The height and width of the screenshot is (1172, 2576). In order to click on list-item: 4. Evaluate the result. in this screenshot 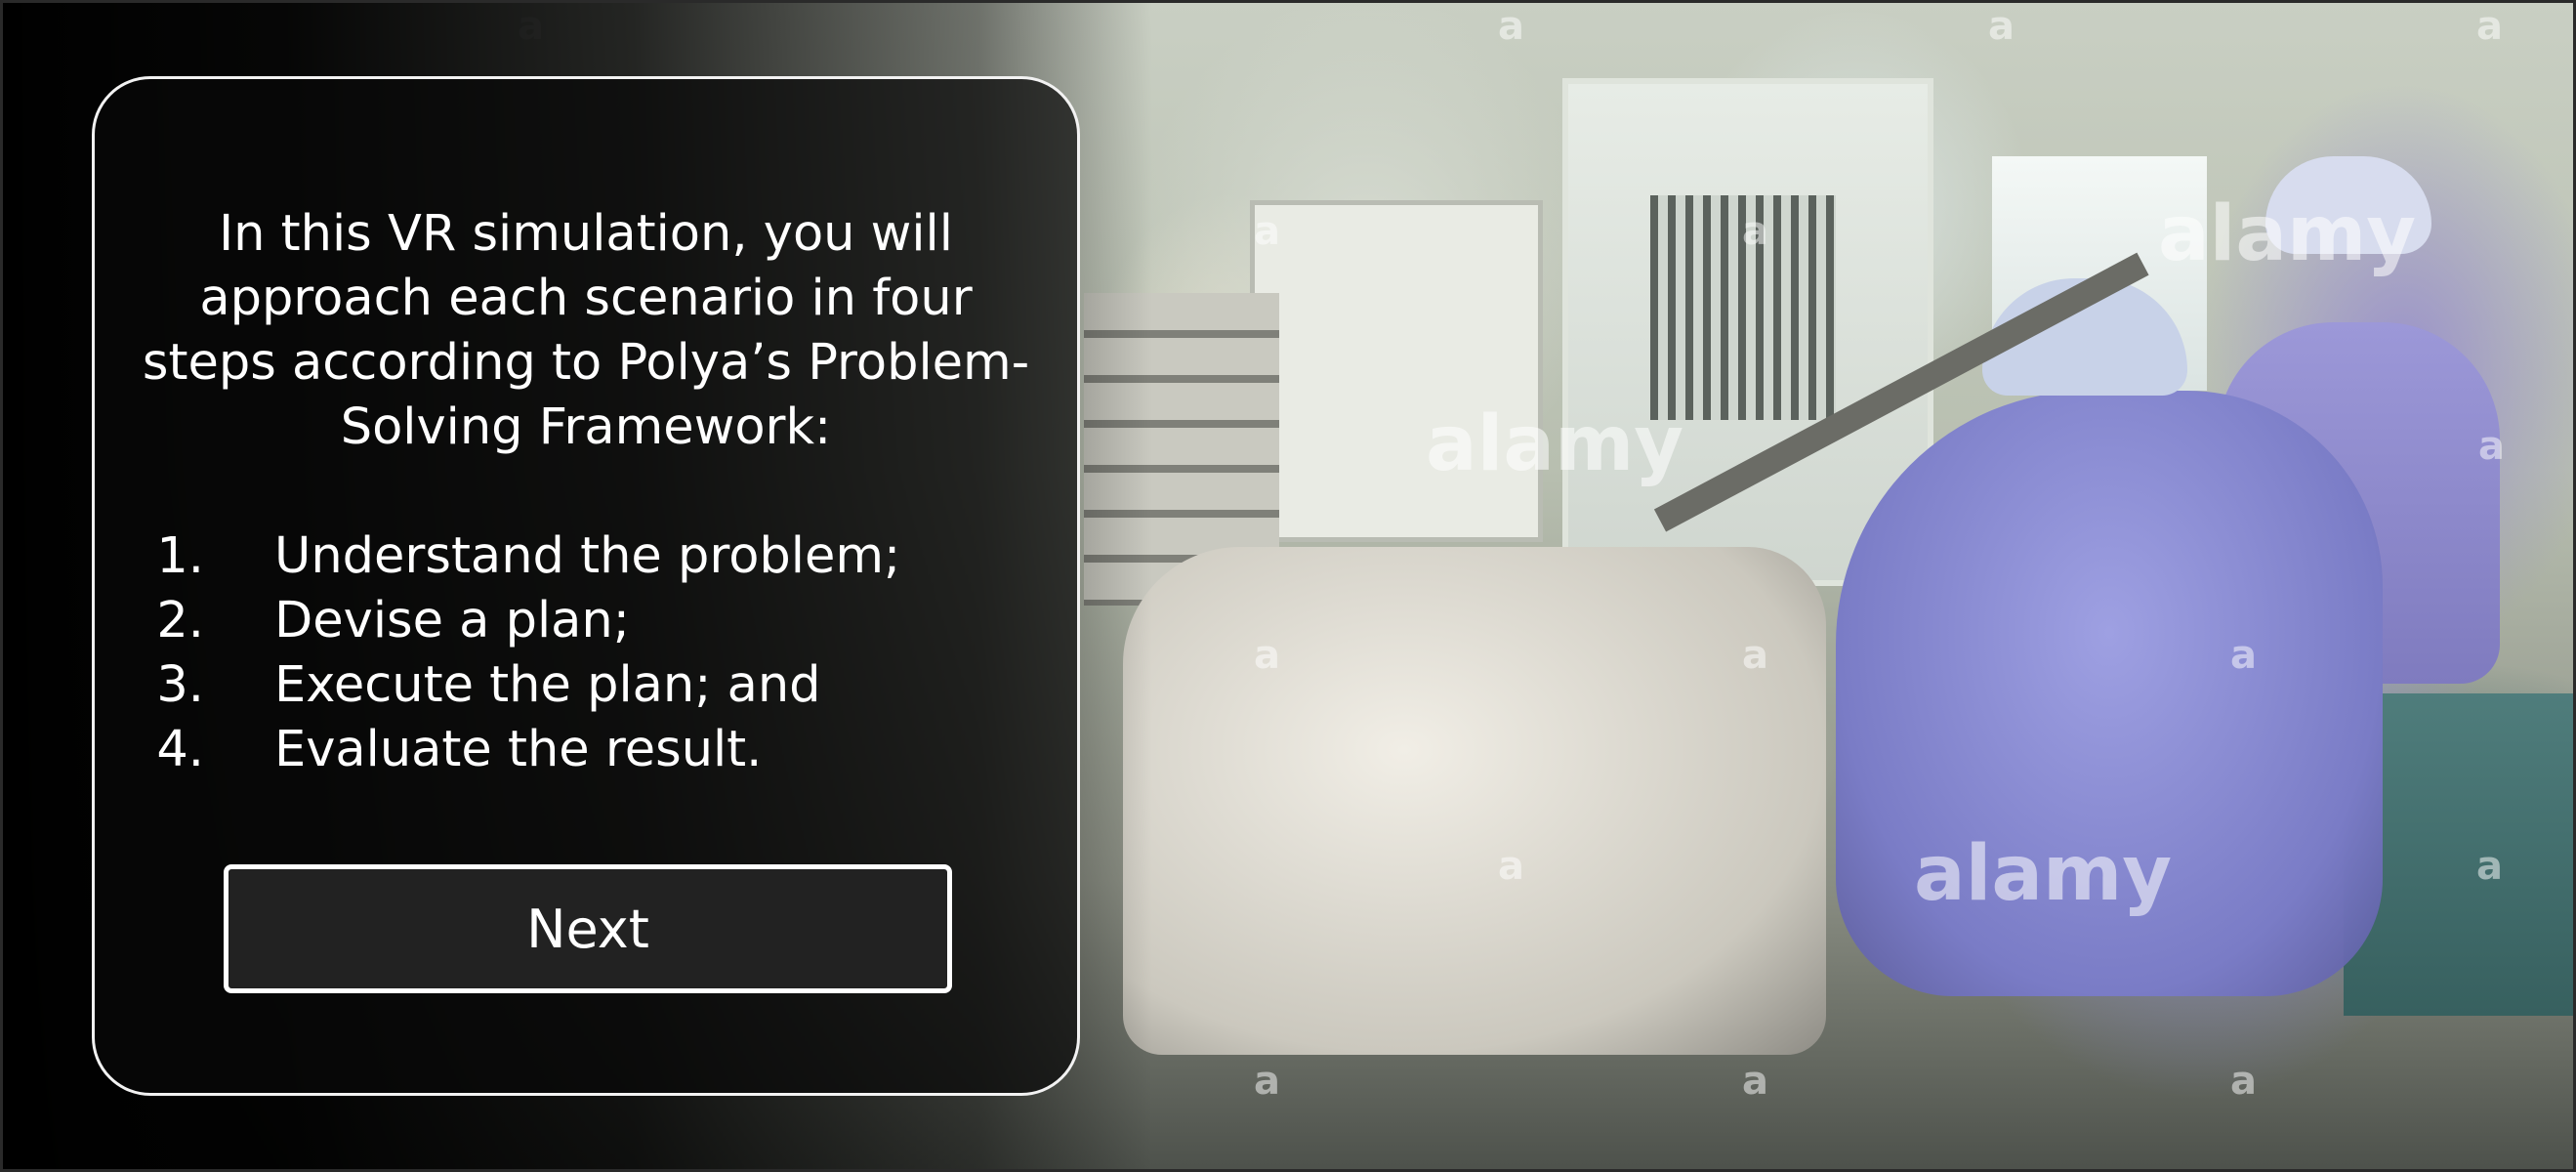, I will do `click(593, 750)`.